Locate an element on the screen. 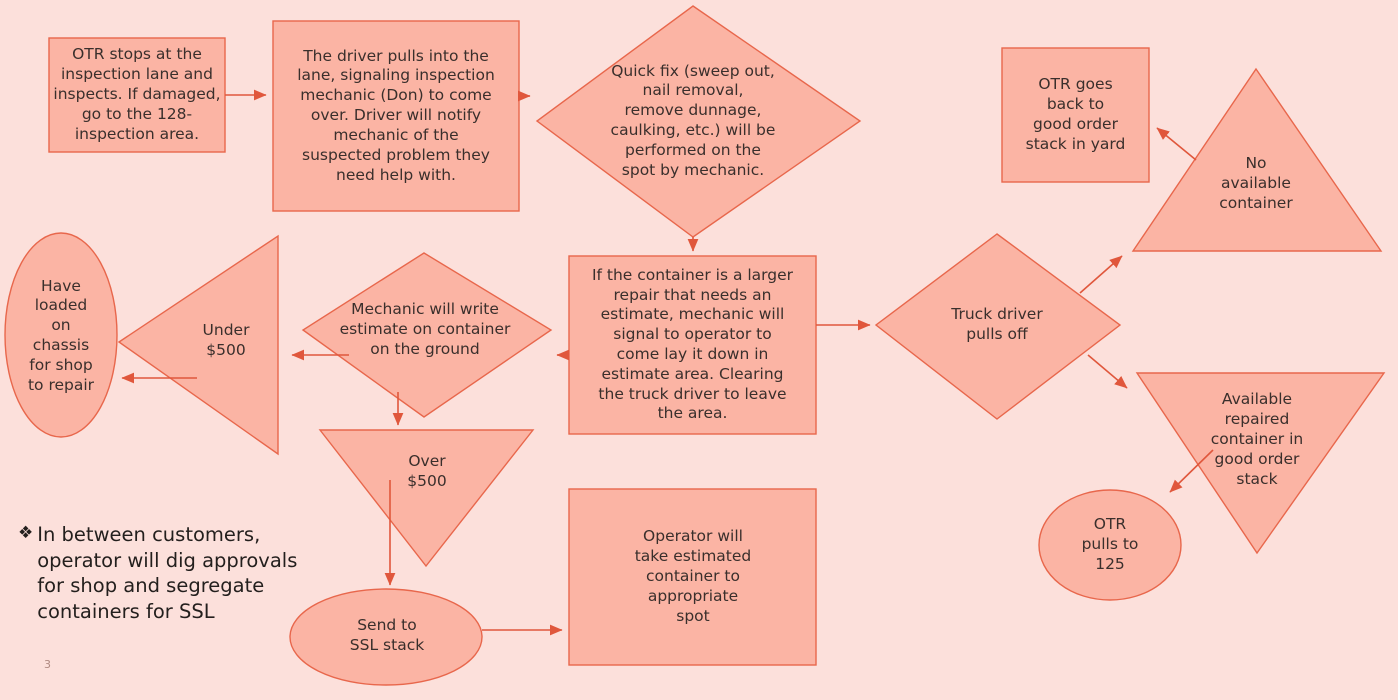 The height and width of the screenshot is (700, 1398). node-no-available-container is located at coordinates (1257, 159).